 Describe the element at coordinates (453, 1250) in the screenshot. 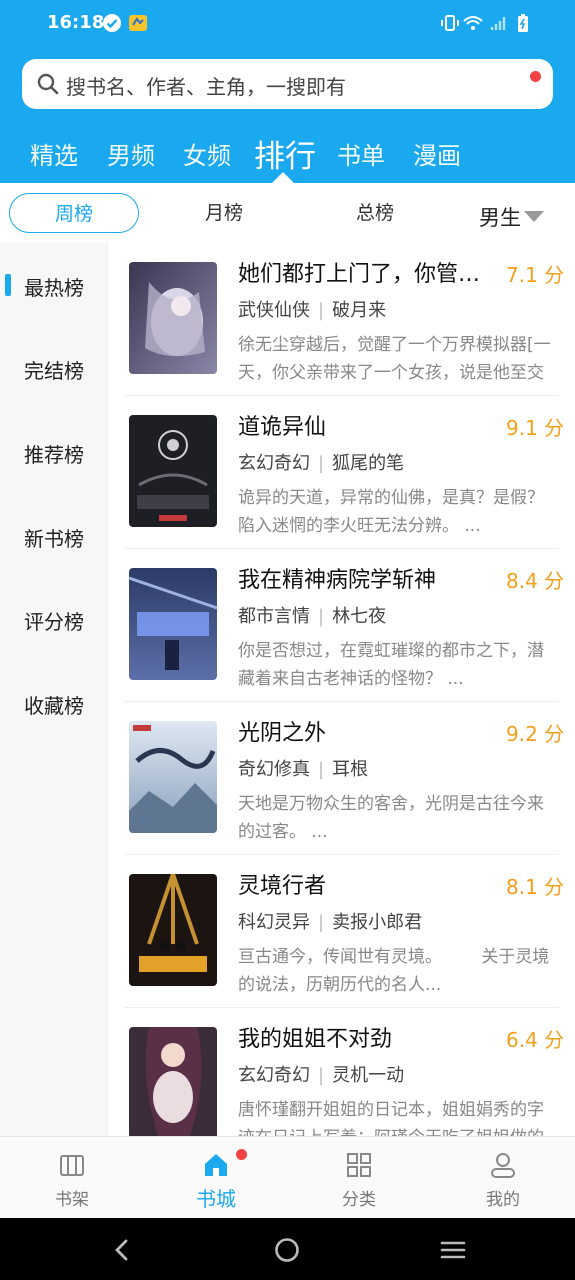

I see `menu-icon` at that location.